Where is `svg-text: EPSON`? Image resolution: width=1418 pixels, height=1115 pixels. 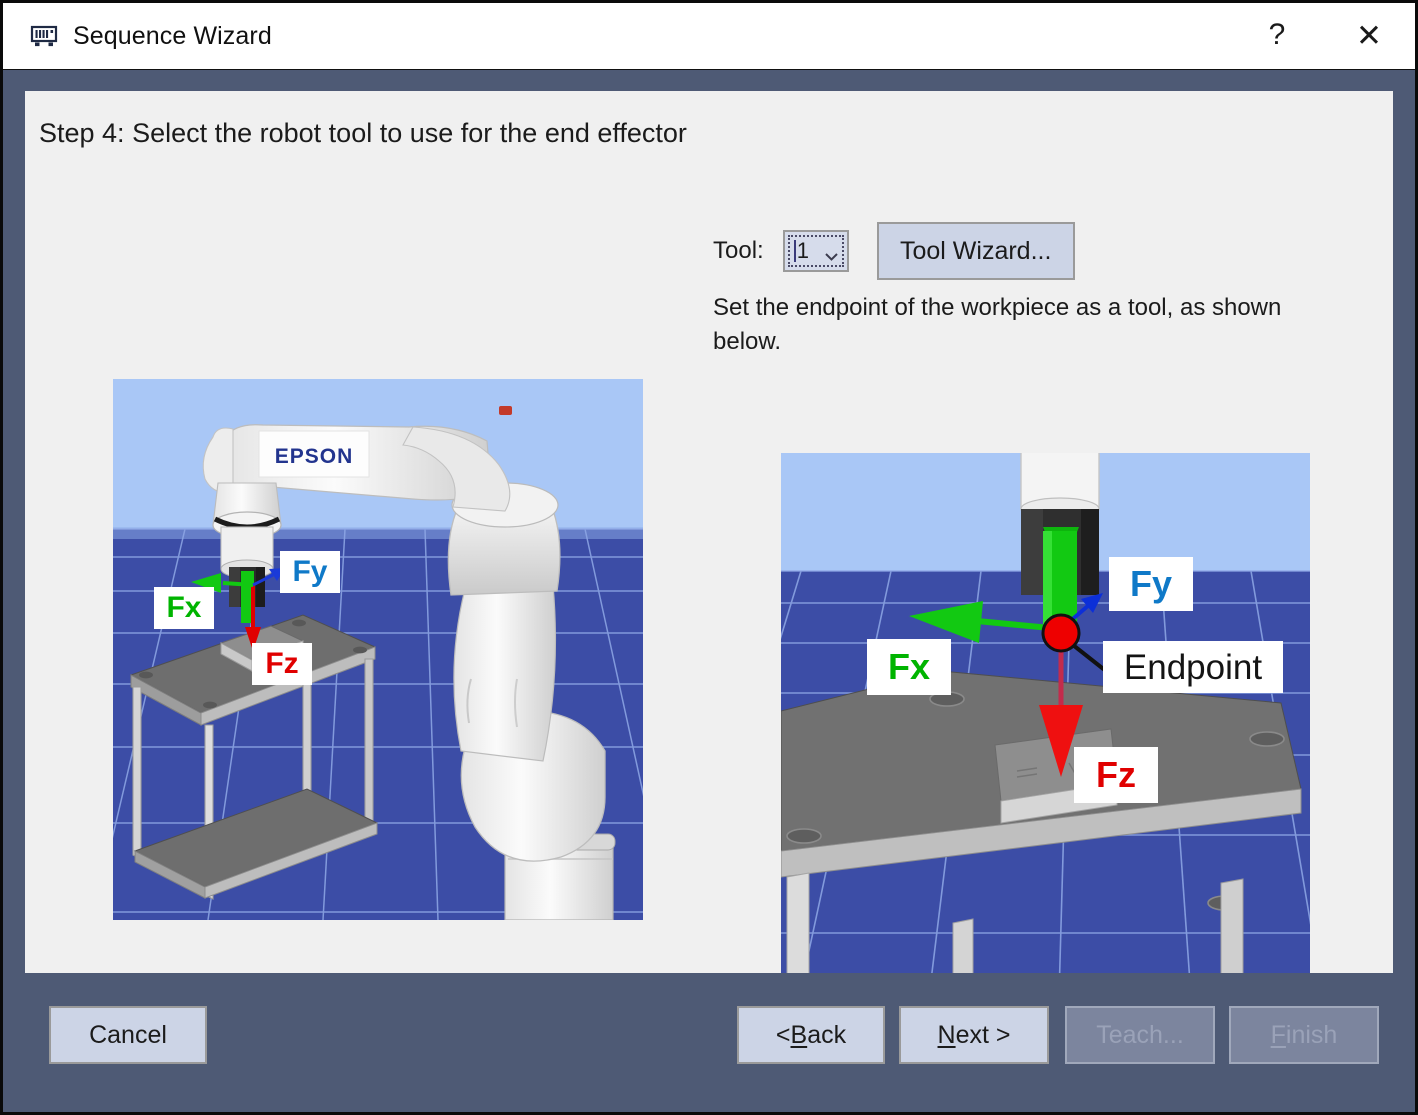
svg-text: EPSON is located at coordinates (314, 456).